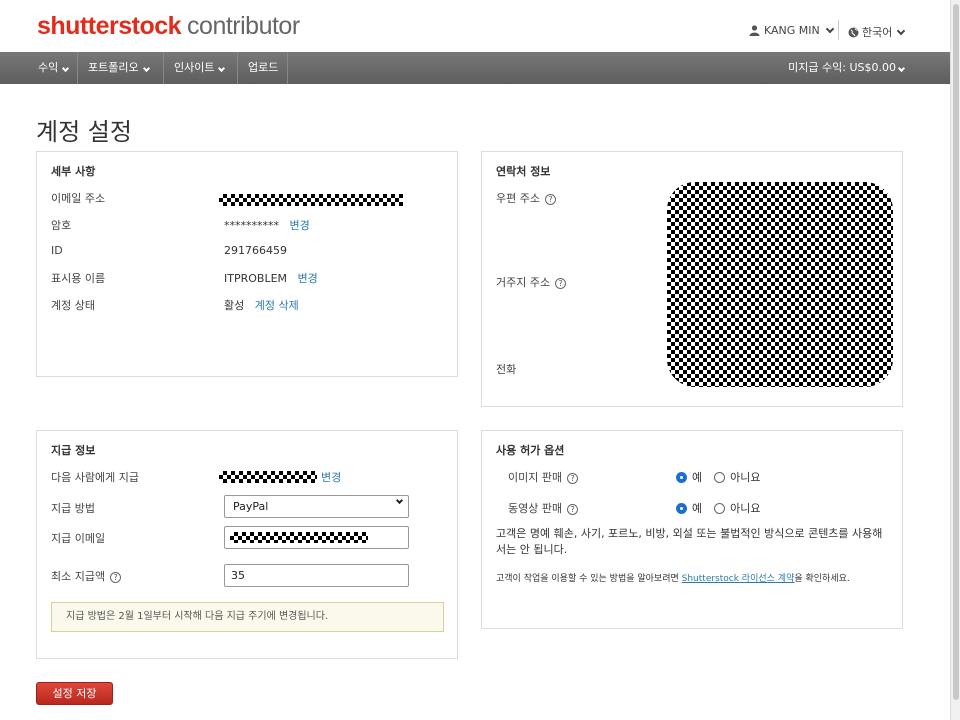 The height and width of the screenshot is (720, 960). Describe the element at coordinates (316, 506) in the screenshot. I see `payment-method-select: PayPal` at that location.